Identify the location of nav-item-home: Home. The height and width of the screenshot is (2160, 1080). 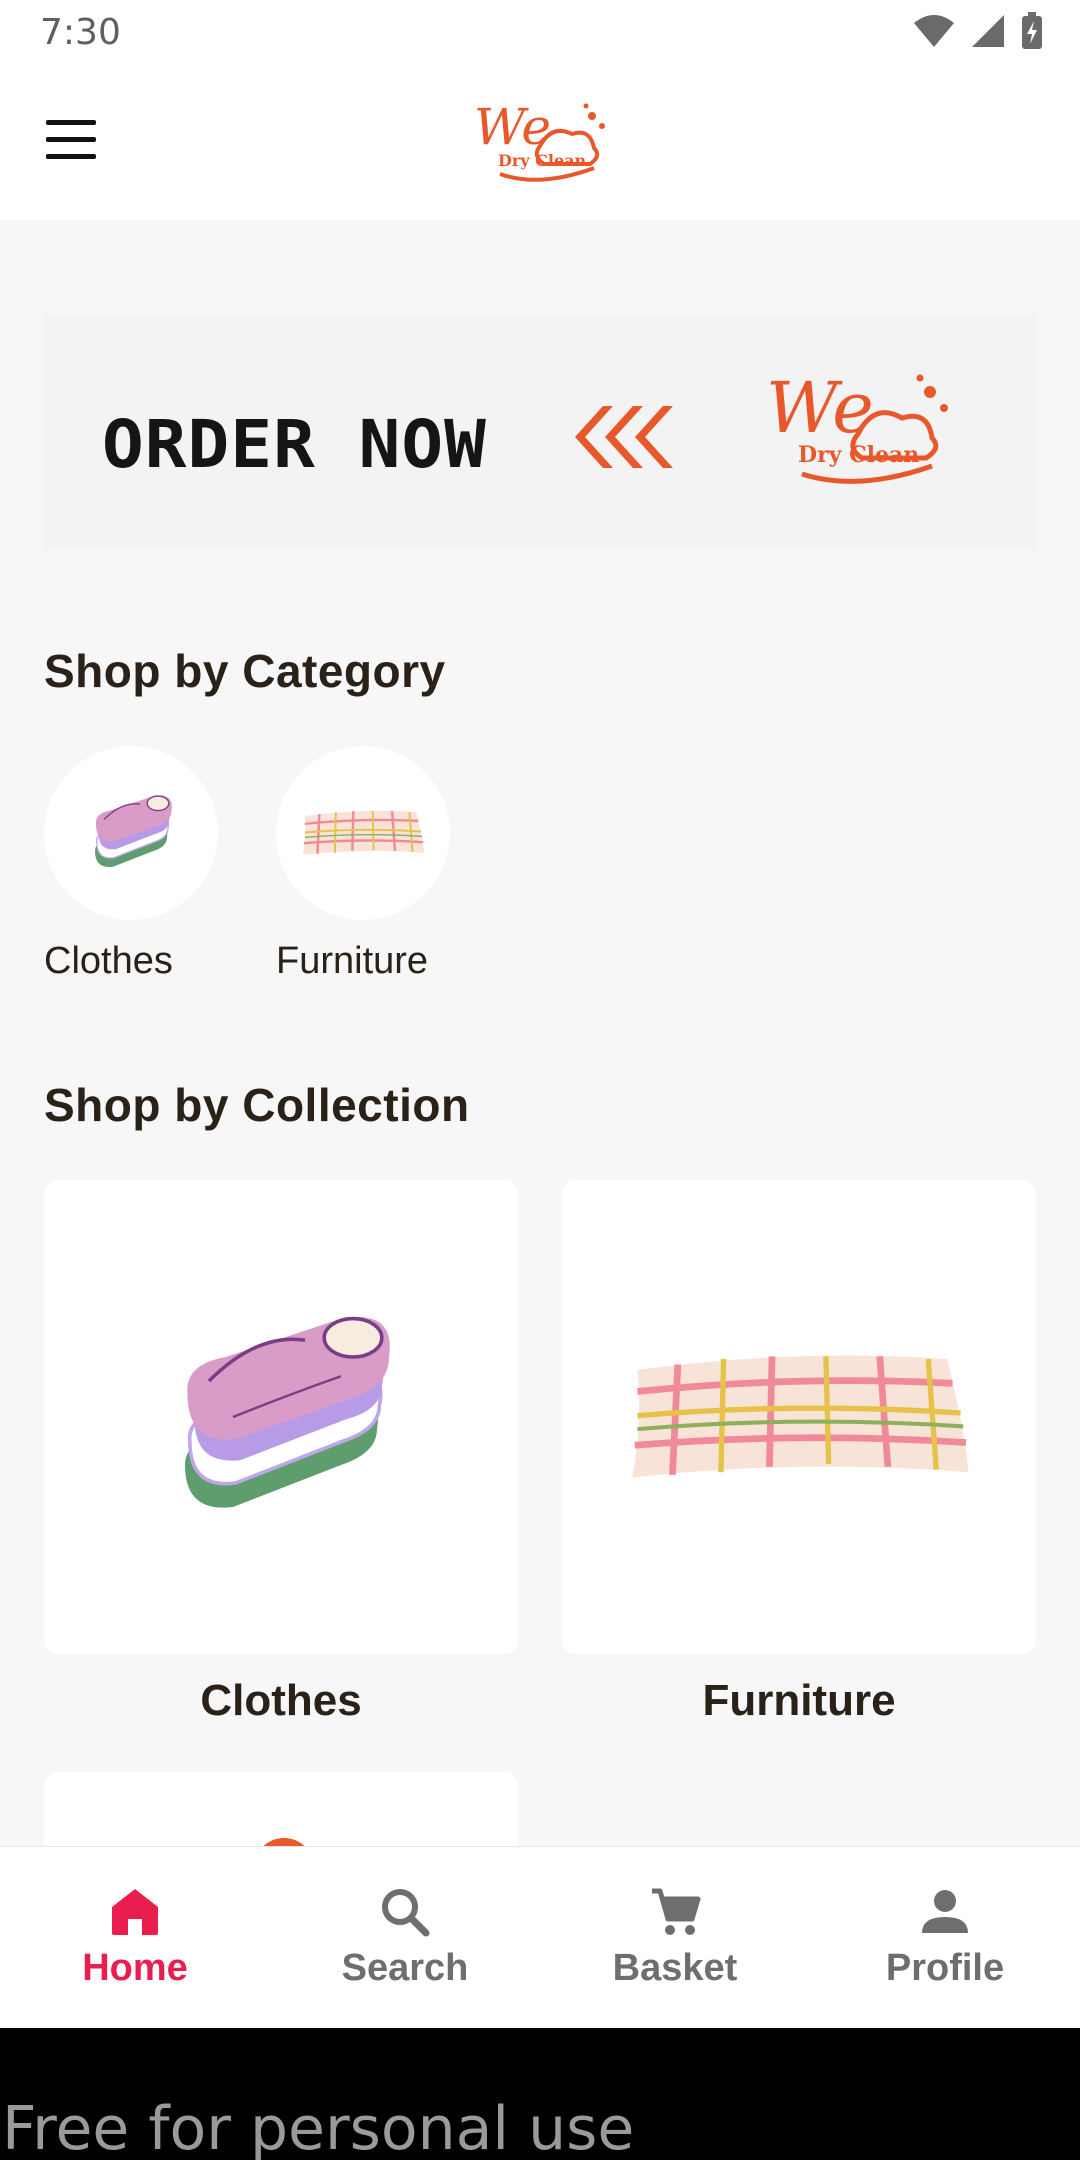
(135, 1937).